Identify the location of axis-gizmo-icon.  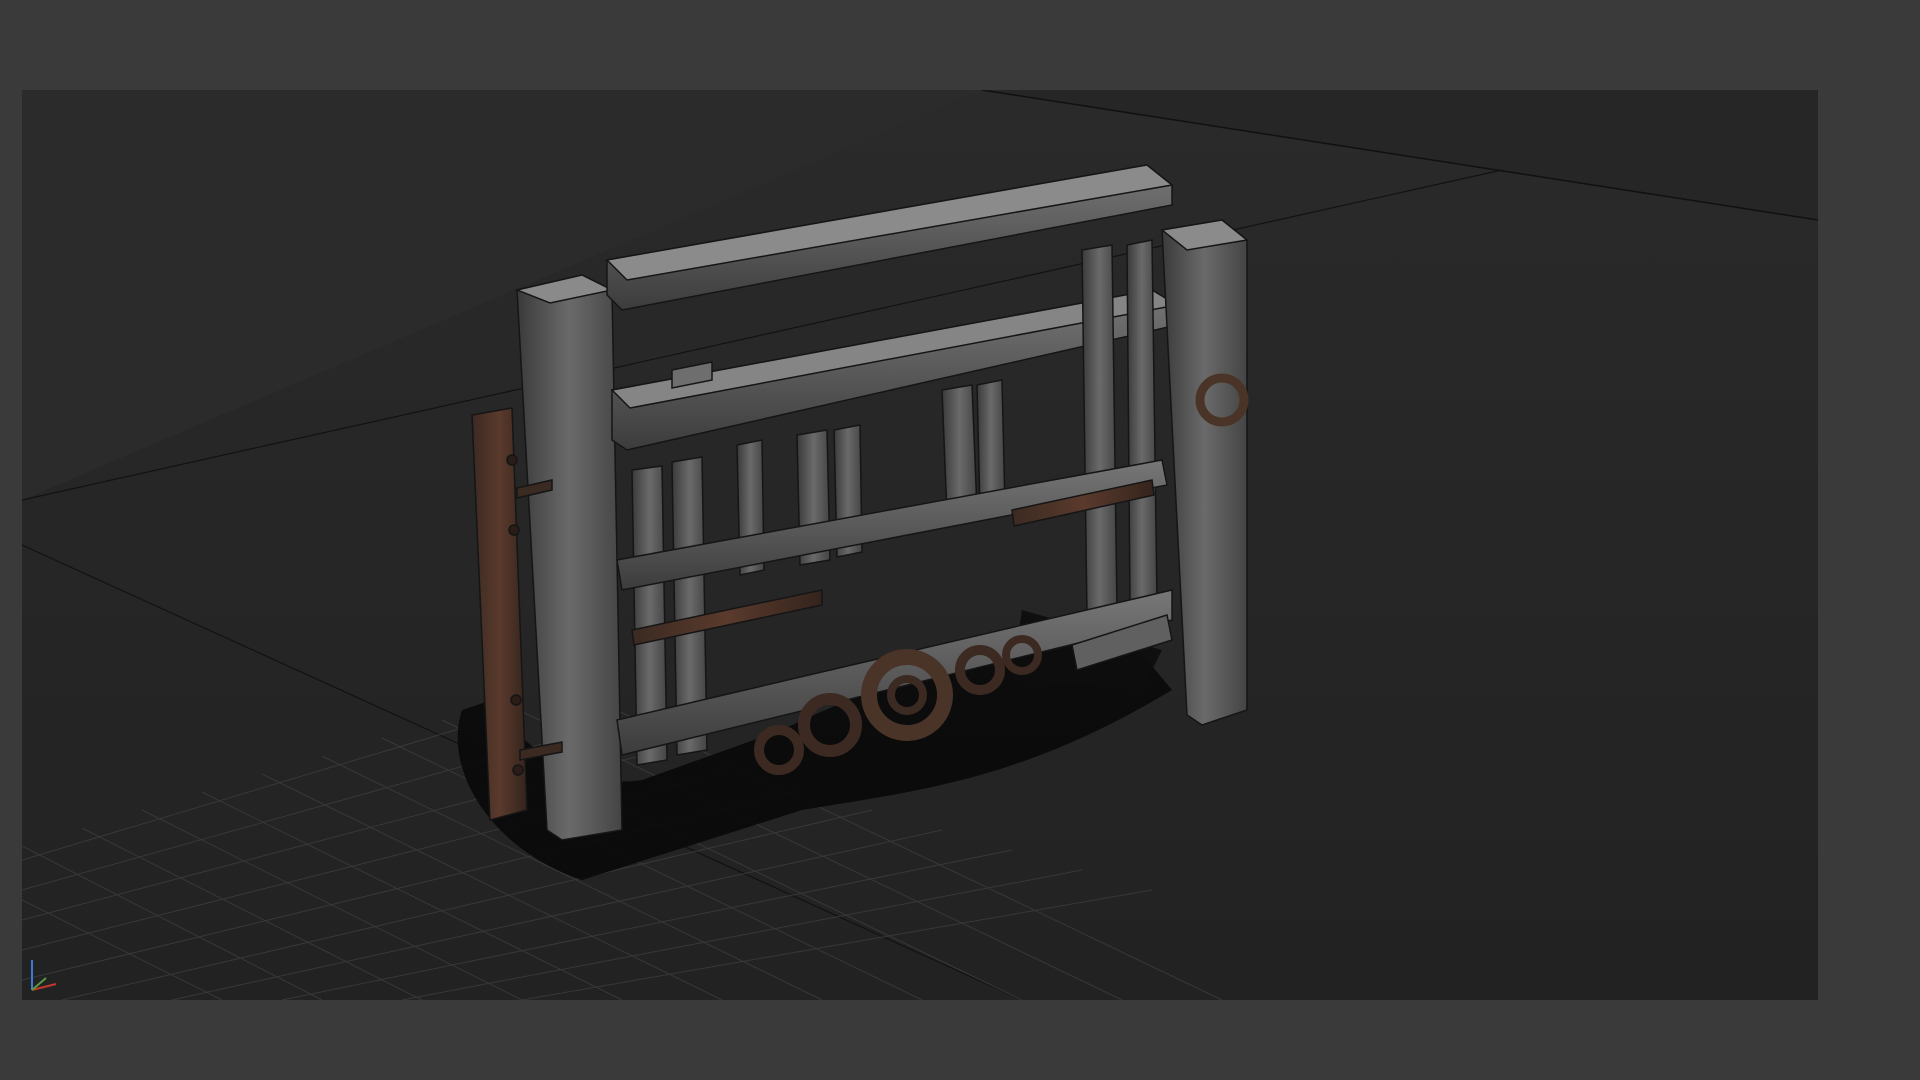
(44, 975).